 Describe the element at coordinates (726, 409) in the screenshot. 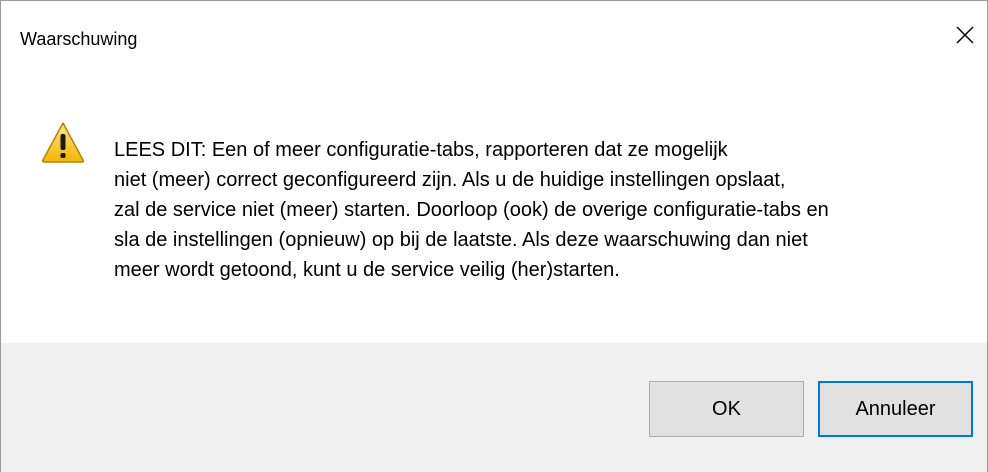

I see `ok-button: OK` at that location.